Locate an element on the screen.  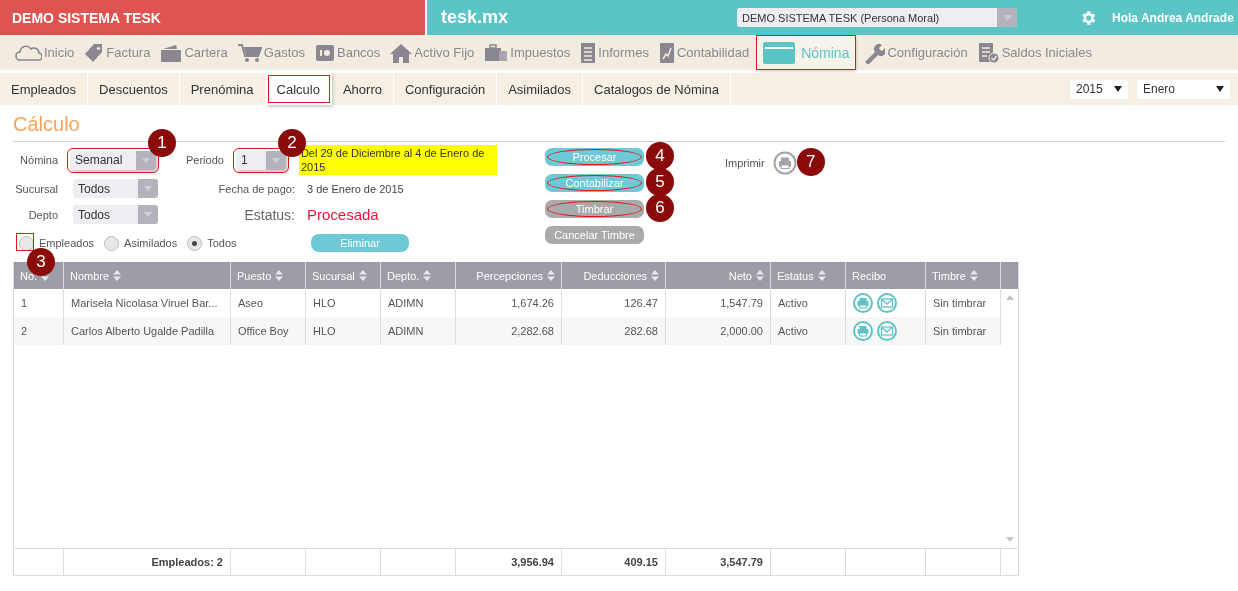
table-cell: 2,282.68 is located at coordinates (508, 331).